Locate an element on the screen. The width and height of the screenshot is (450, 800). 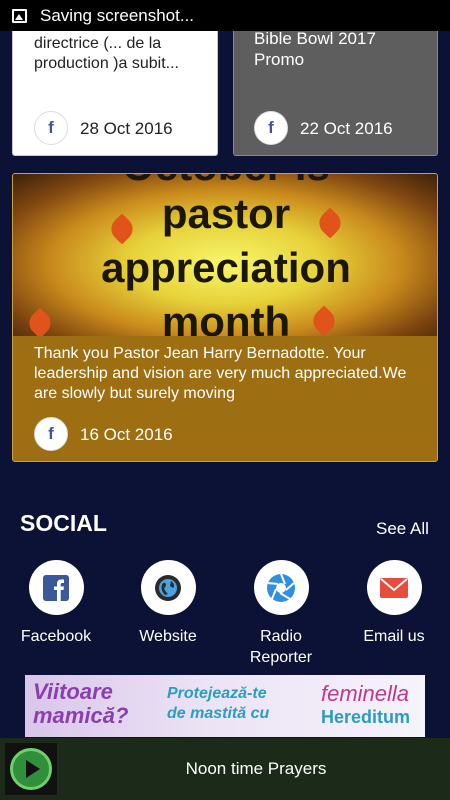
ad-subtext-line: de mastită cu is located at coordinates (218, 713).